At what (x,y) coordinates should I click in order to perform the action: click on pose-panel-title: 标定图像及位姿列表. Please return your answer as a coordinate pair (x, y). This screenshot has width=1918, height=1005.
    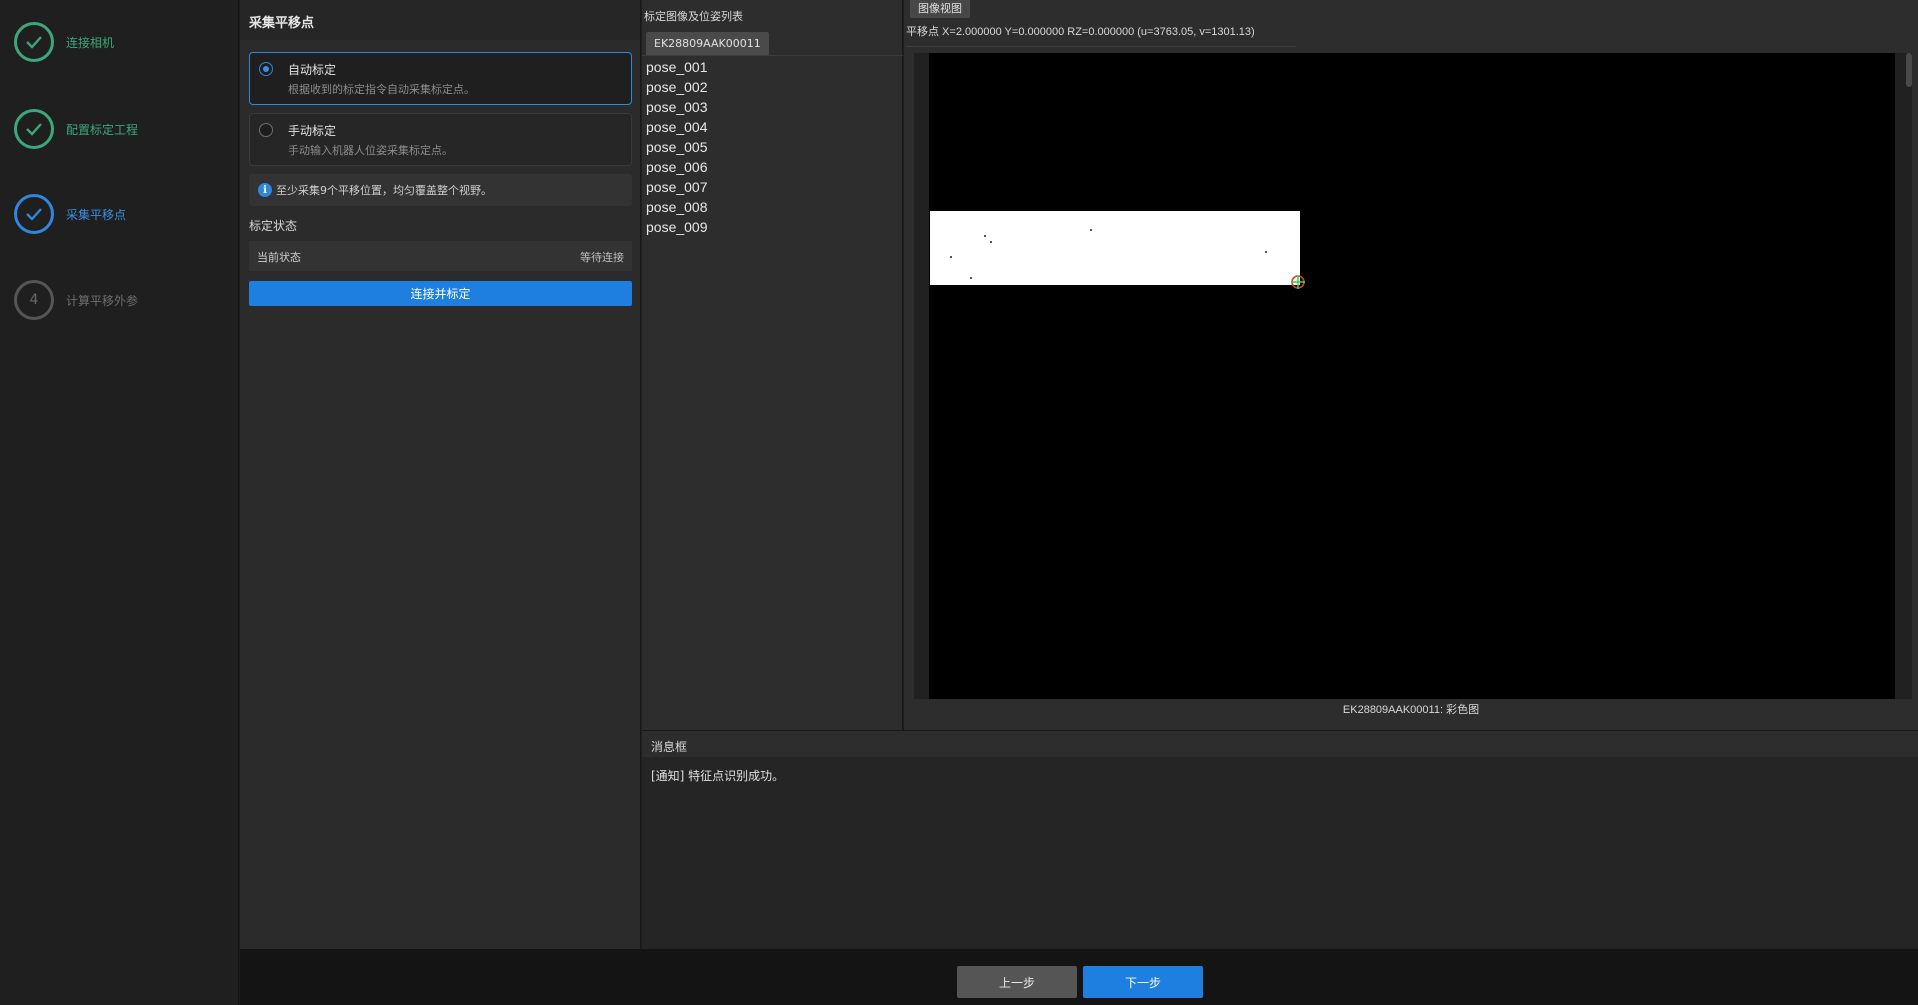
    Looking at the image, I should click on (693, 16).